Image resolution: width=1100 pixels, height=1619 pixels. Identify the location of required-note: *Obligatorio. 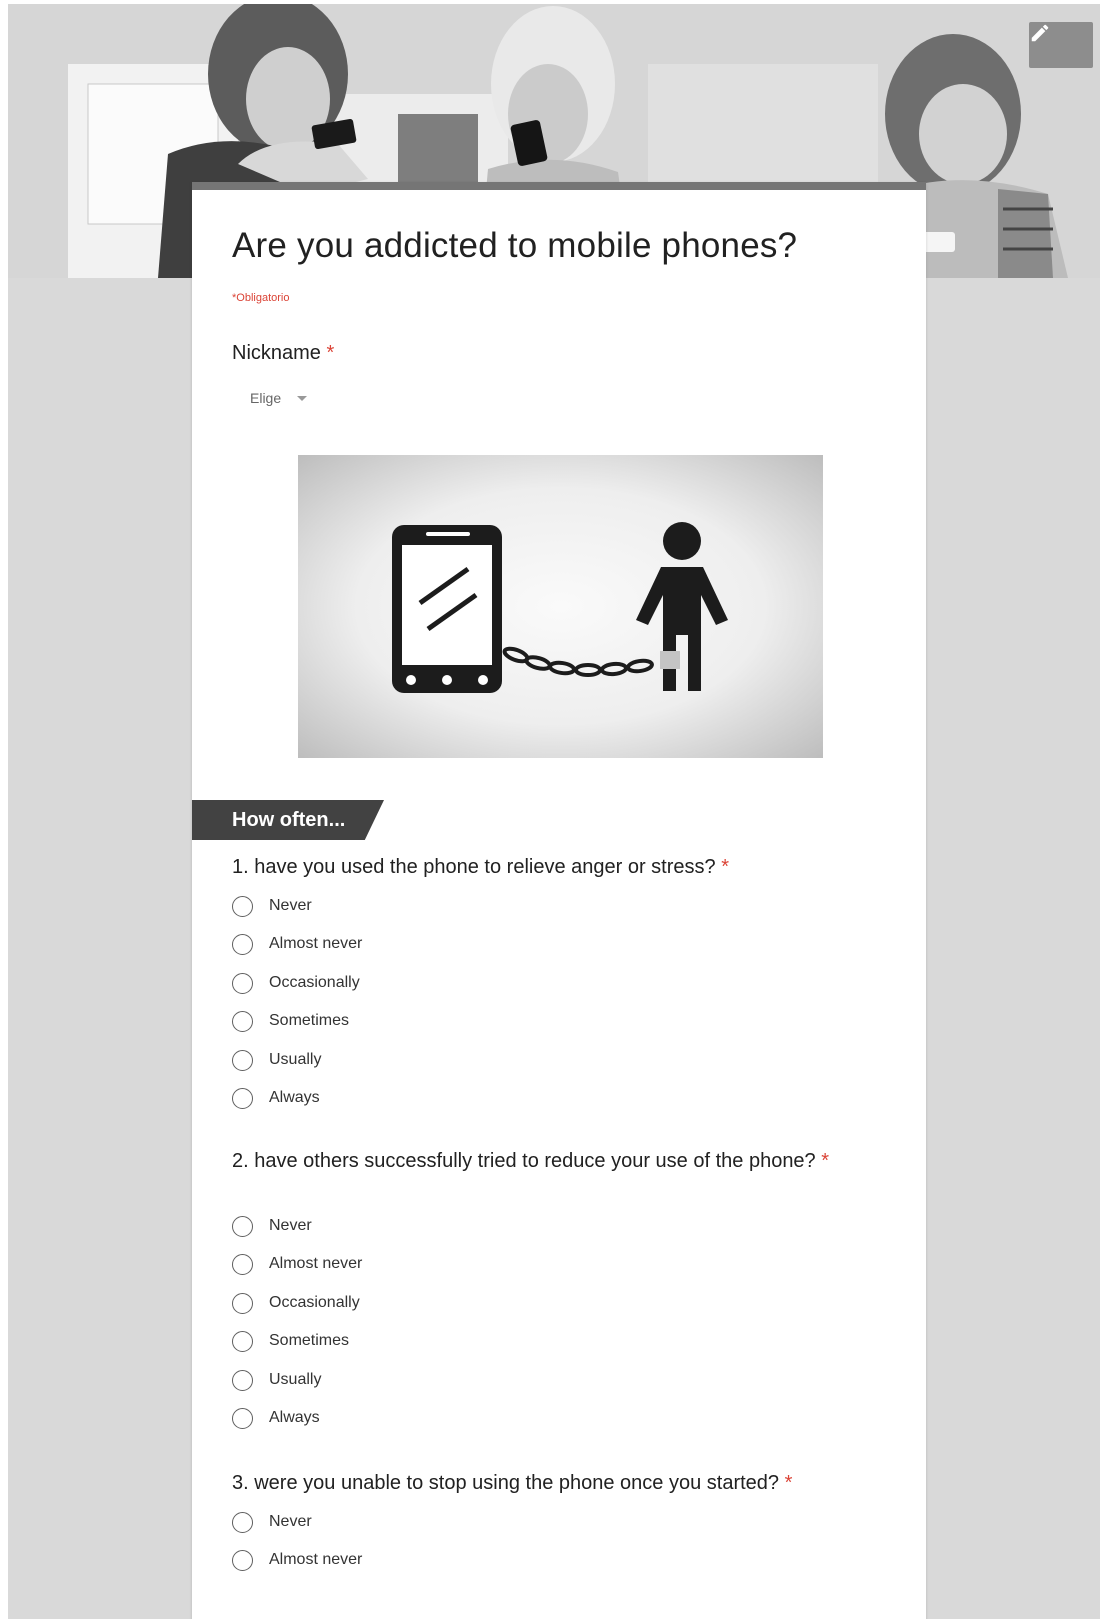
(261, 298).